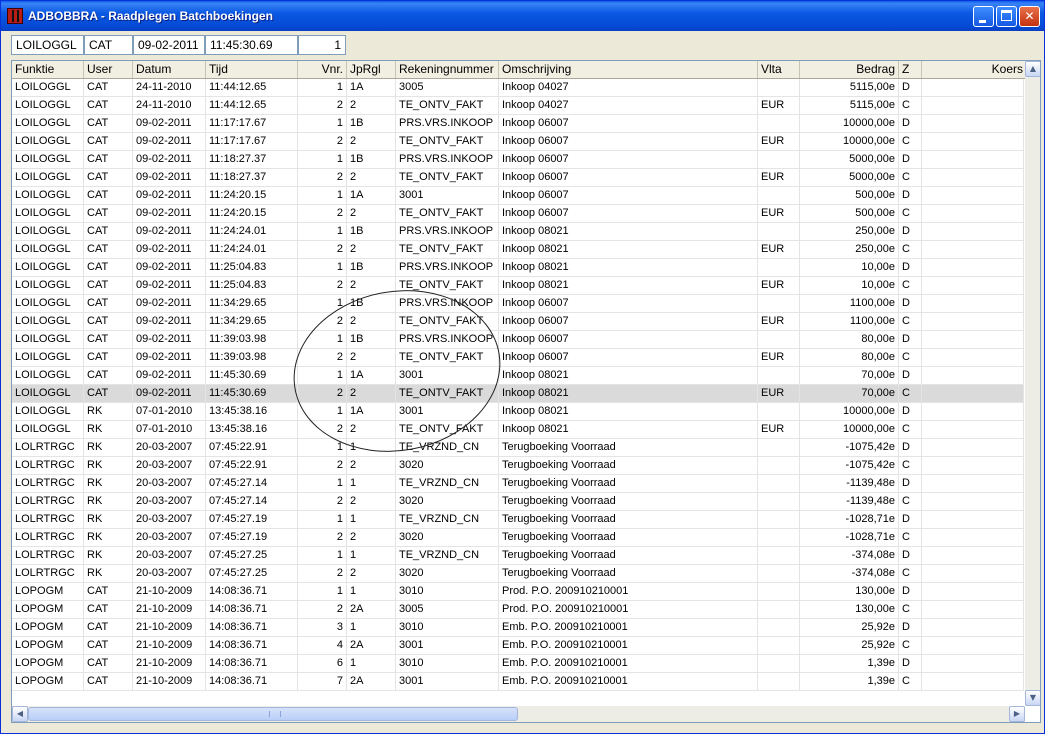  Describe the element at coordinates (108, 69) in the screenshot. I see `col-header-user: User` at that location.